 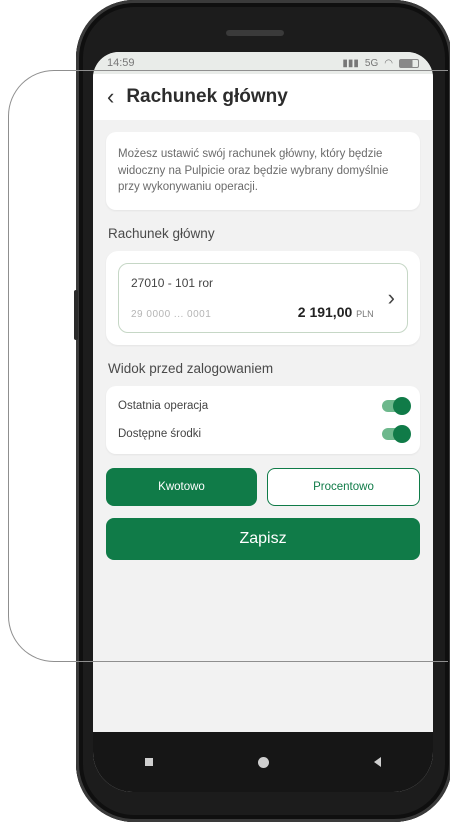 What do you see at coordinates (350, 63) in the screenshot?
I see `signal-icon: ▮▮▮` at bounding box center [350, 63].